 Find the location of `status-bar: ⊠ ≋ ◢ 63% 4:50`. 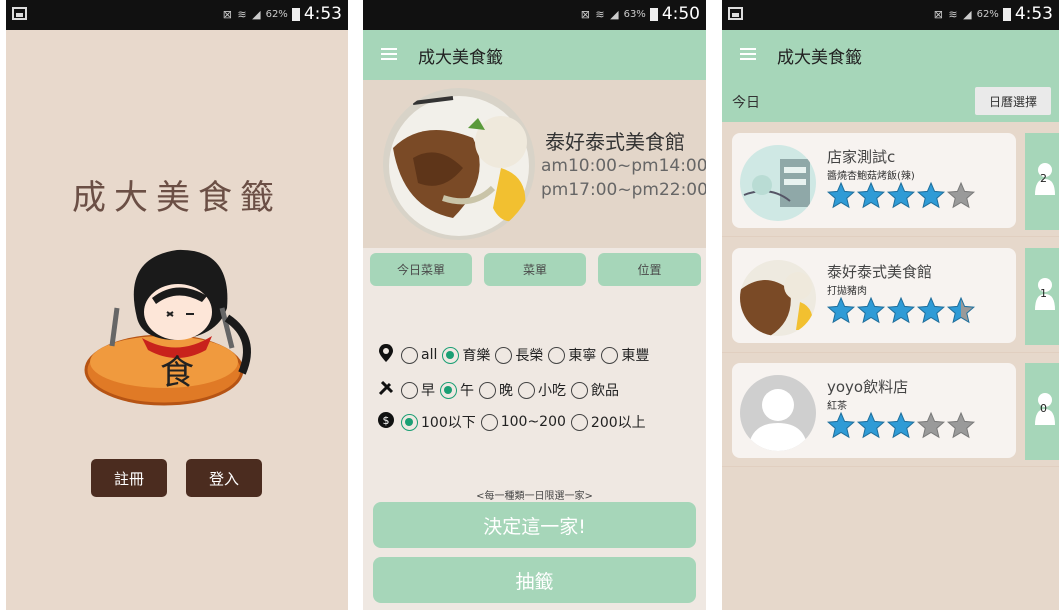

status-bar: ⊠ ≋ ◢ 63% 4:50 is located at coordinates (534, 15).